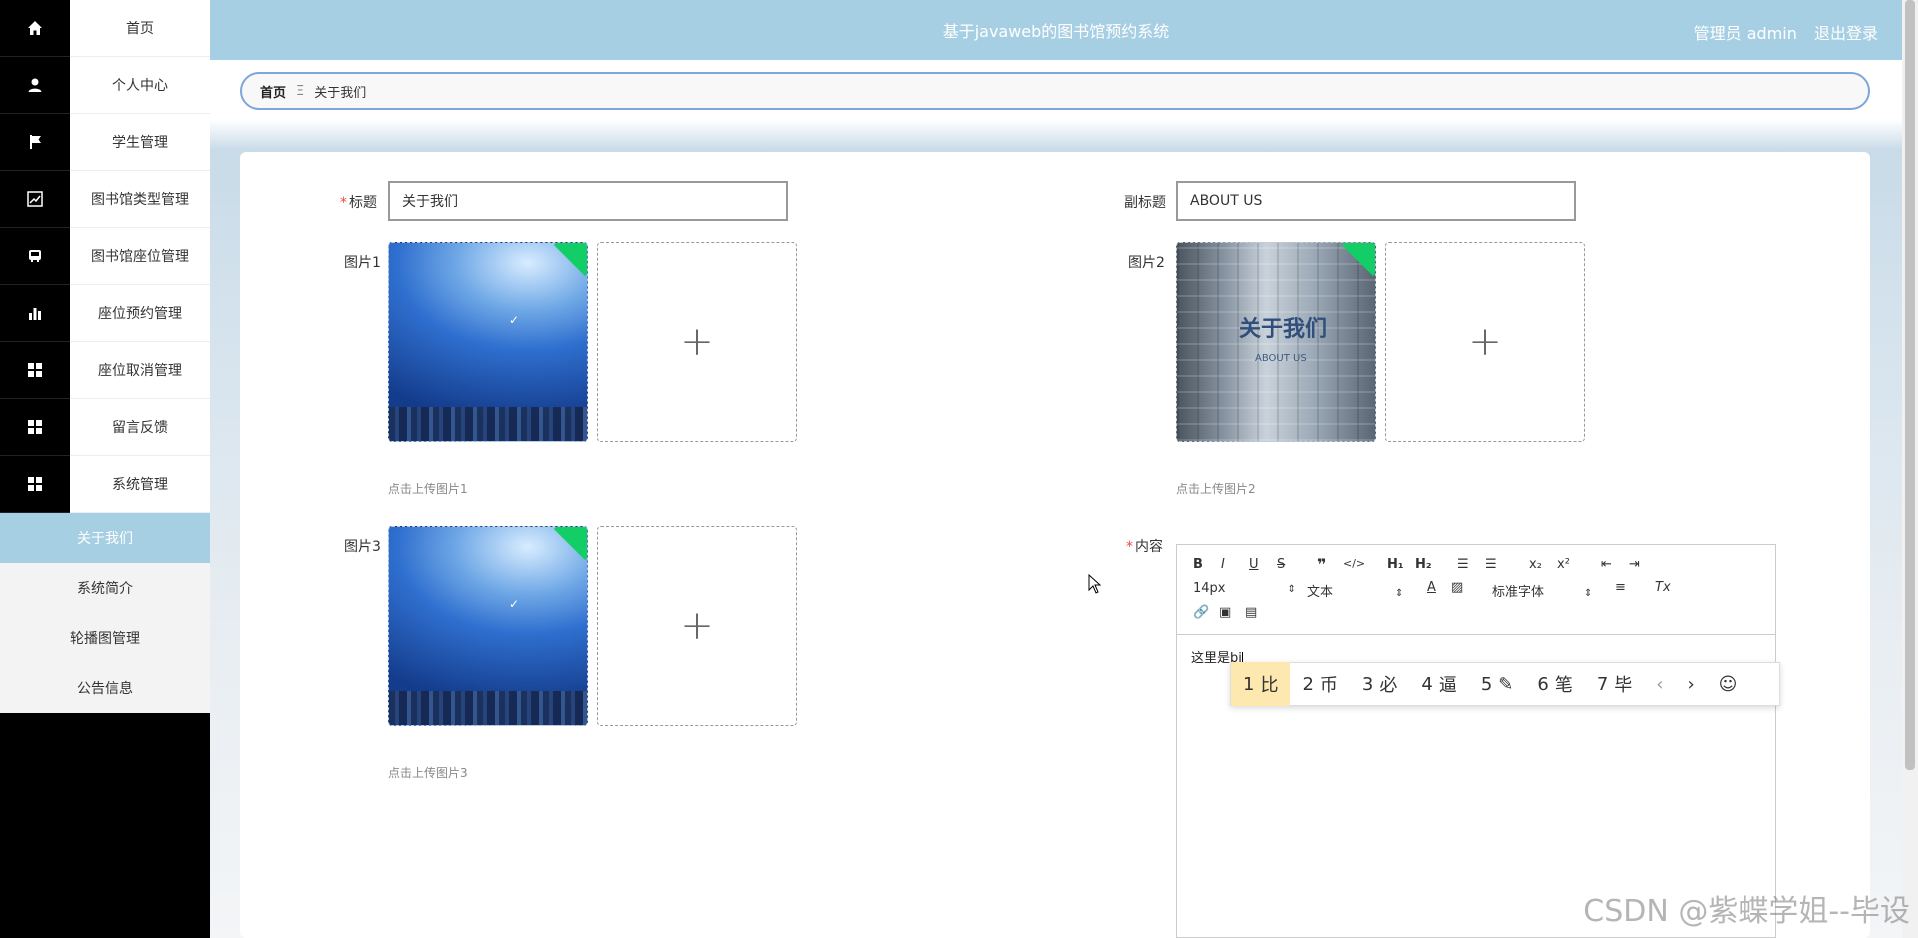 The width and height of the screenshot is (1918, 938). Describe the element at coordinates (140, 313) in the screenshot. I see `sidebar-item-label: 座位预约管理` at that location.